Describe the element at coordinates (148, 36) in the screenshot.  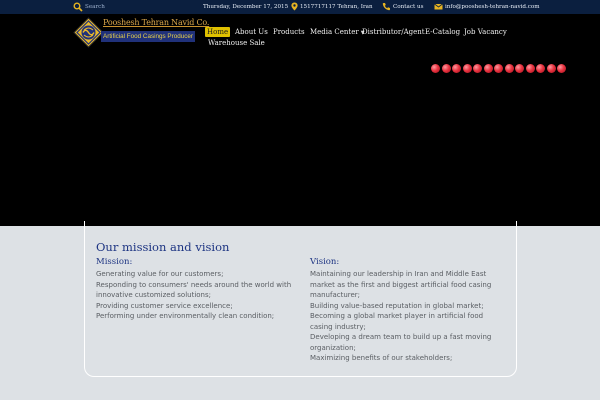
I see `company-tagline: Artificial Food Casings Producer` at that location.